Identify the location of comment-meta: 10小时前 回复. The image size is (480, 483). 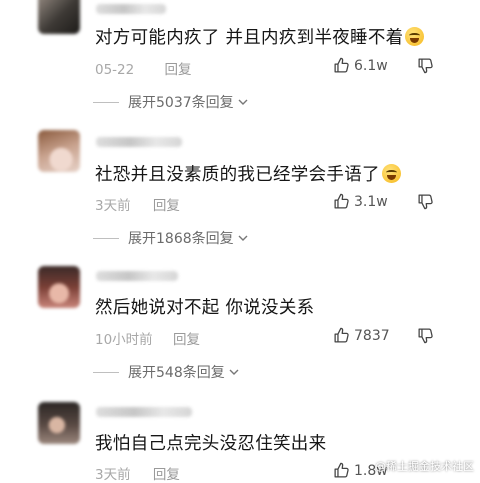
(147, 338).